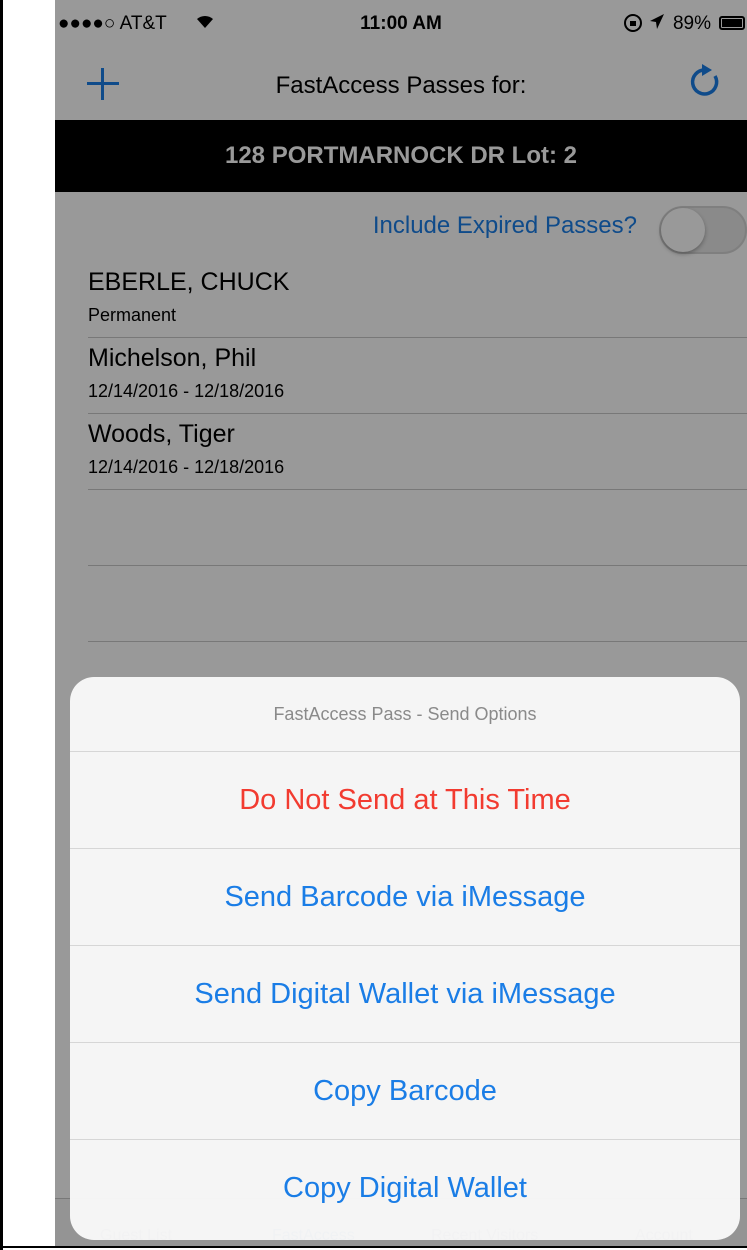  What do you see at coordinates (405, 1188) in the screenshot?
I see `copy-wallet-button: Copy Digital Wallet` at bounding box center [405, 1188].